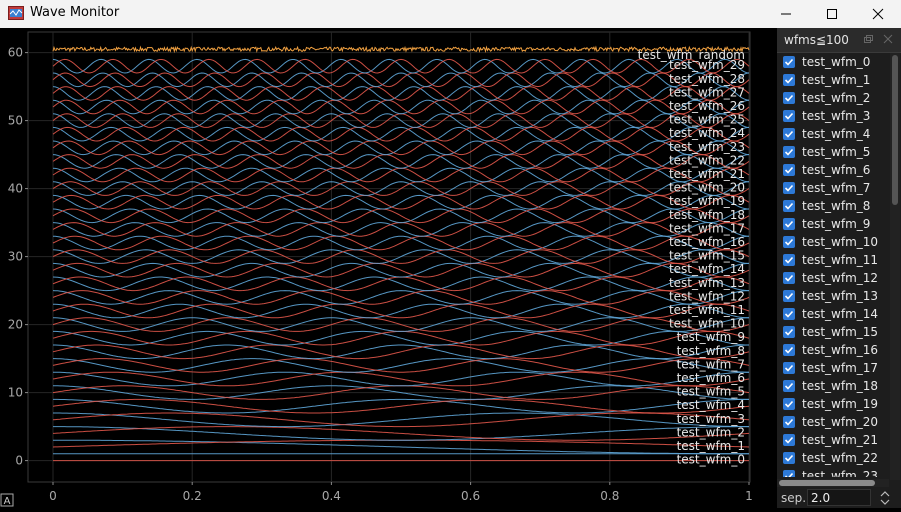 The width and height of the screenshot is (901, 512). Describe the element at coordinates (833, 278) in the screenshot. I see `waveform-item: test_wfm_12` at that location.